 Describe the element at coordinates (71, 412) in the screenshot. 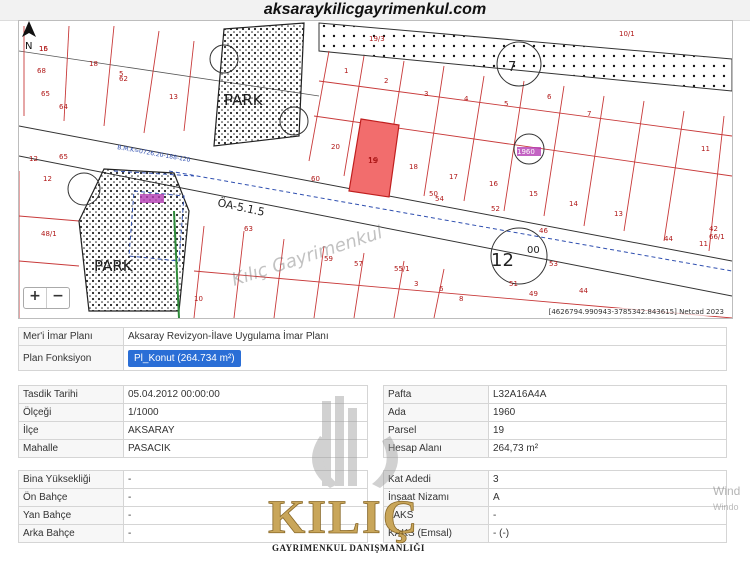

I see `detail-label: Ölçeği` at that location.